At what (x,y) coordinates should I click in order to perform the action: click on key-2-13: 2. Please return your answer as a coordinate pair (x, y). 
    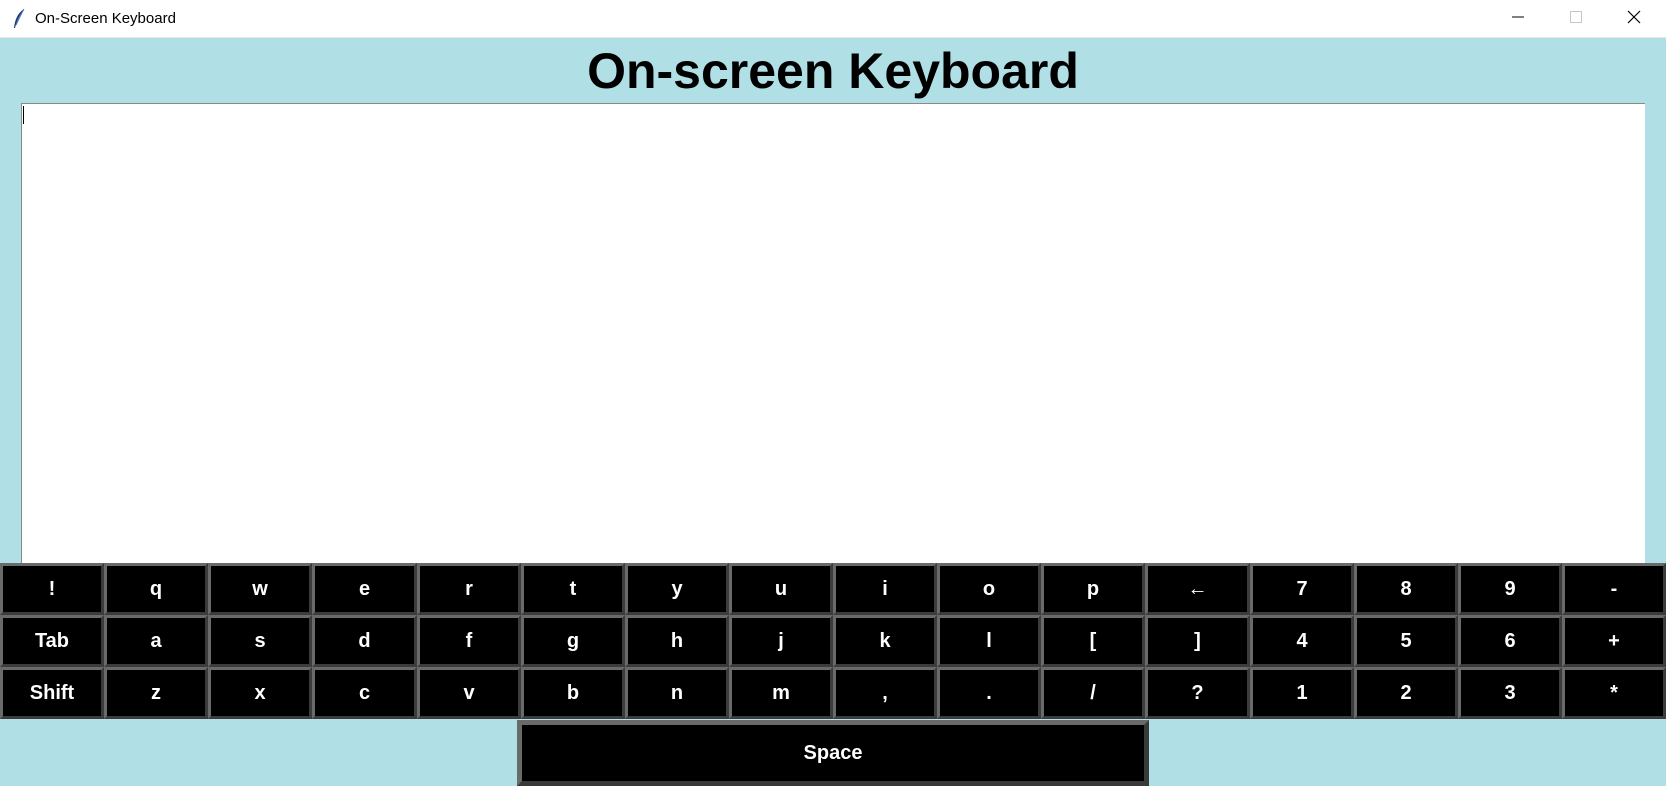
    Looking at the image, I should click on (1406, 693).